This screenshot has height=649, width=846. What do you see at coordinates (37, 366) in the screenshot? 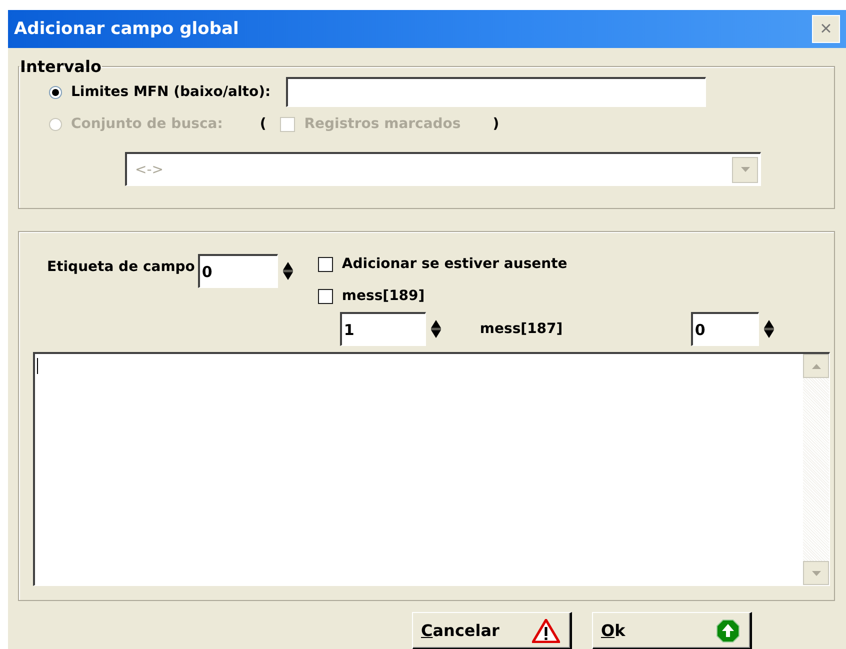
I see `text-cursor` at bounding box center [37, 366].